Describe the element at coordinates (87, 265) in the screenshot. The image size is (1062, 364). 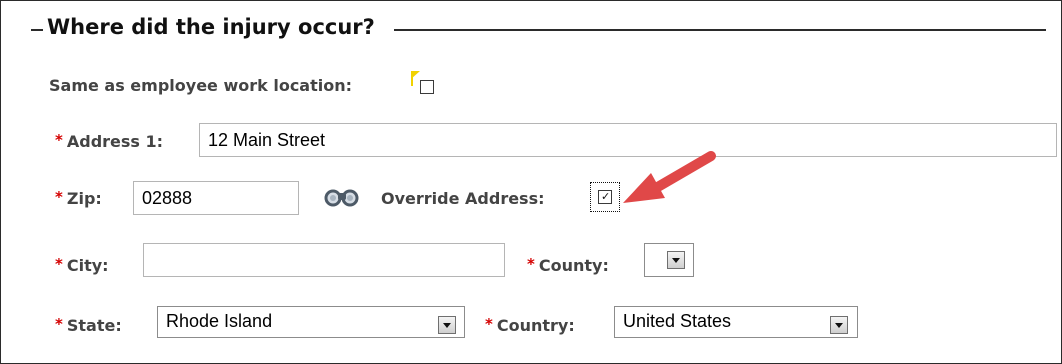
I see `city-label: City:` at that location.